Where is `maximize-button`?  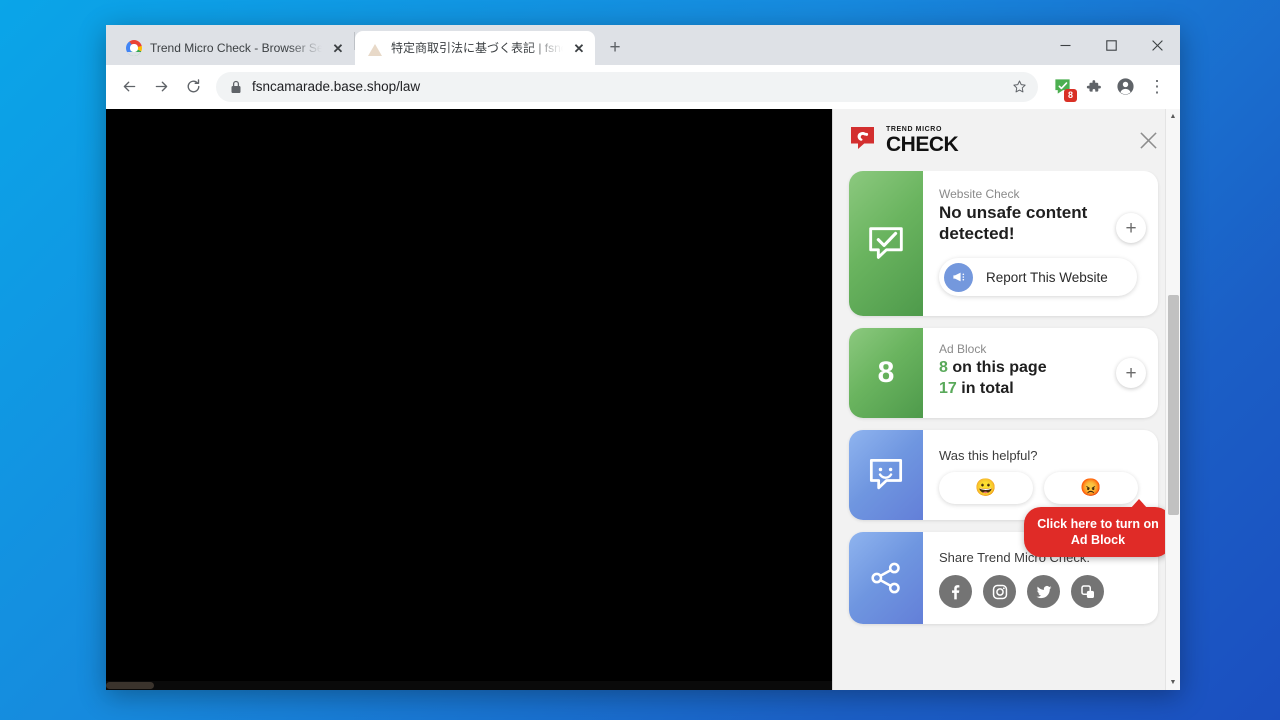
maximize-button is located at coordinates (1111, 45).